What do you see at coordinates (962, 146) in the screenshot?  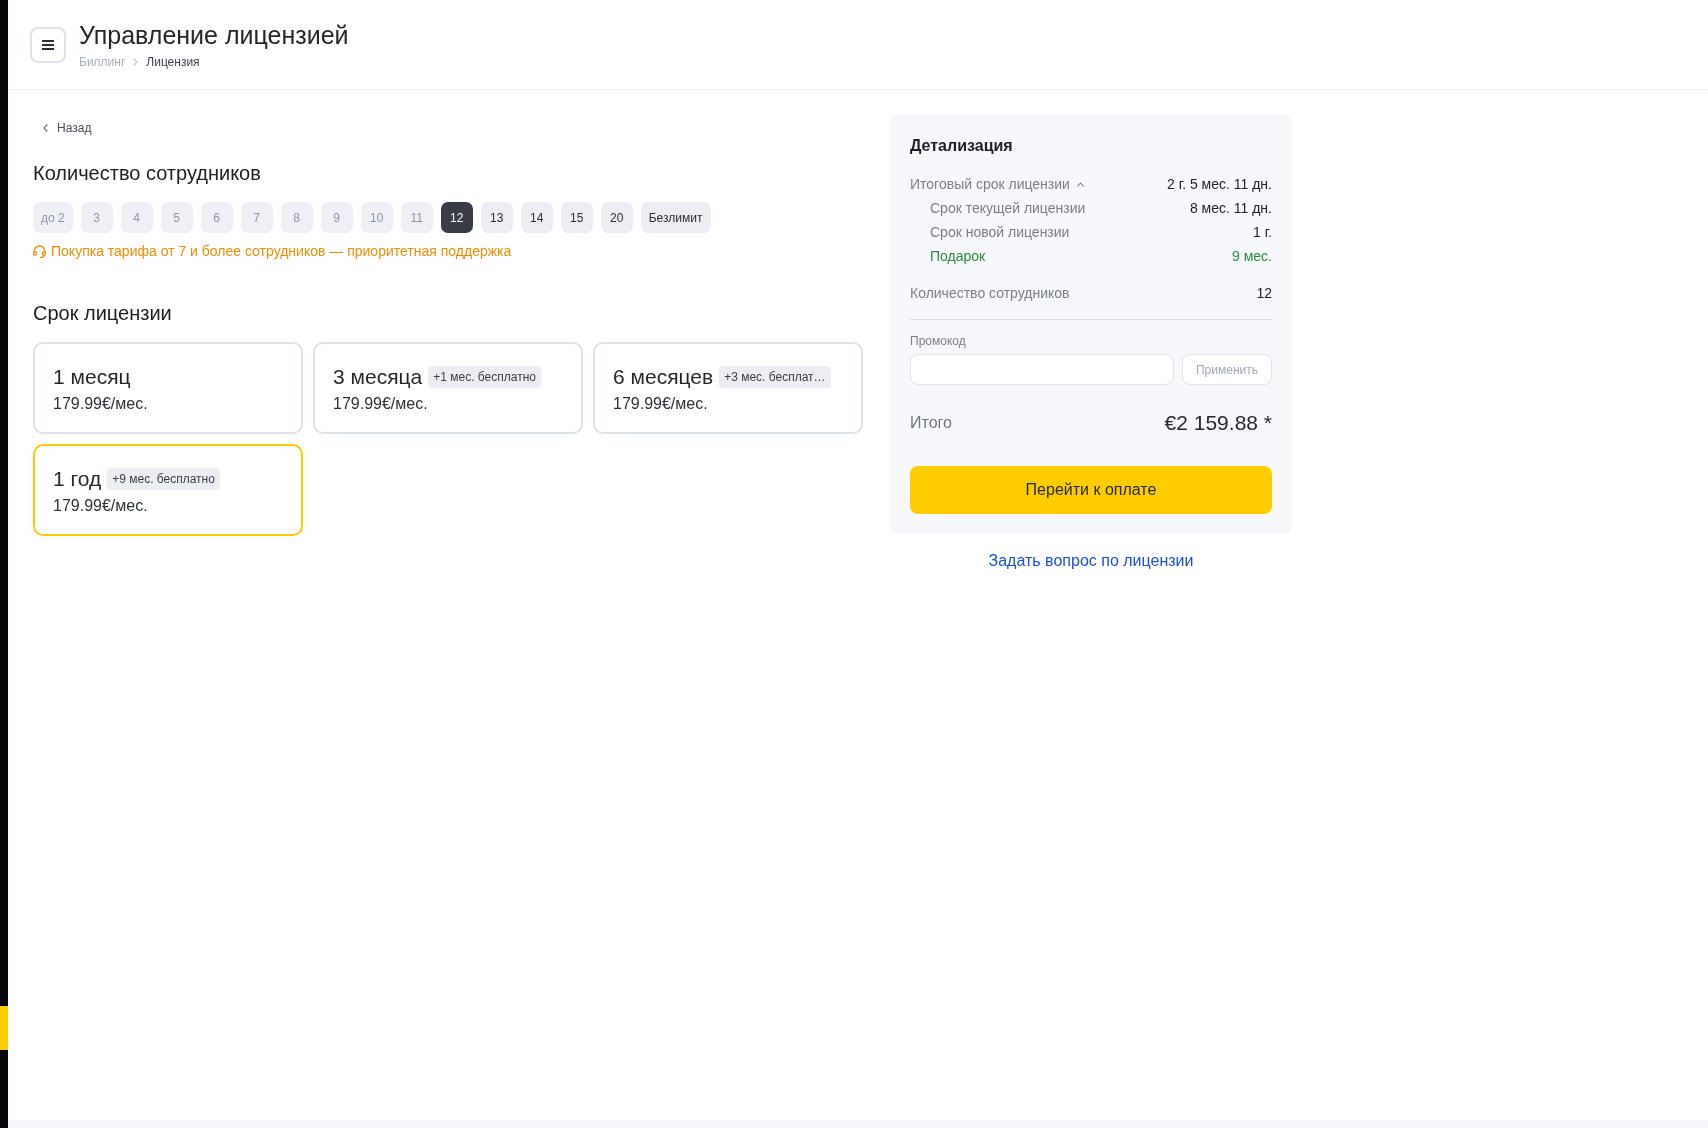 I see `panel-title: Детализация` at bounding box center [962, 146].